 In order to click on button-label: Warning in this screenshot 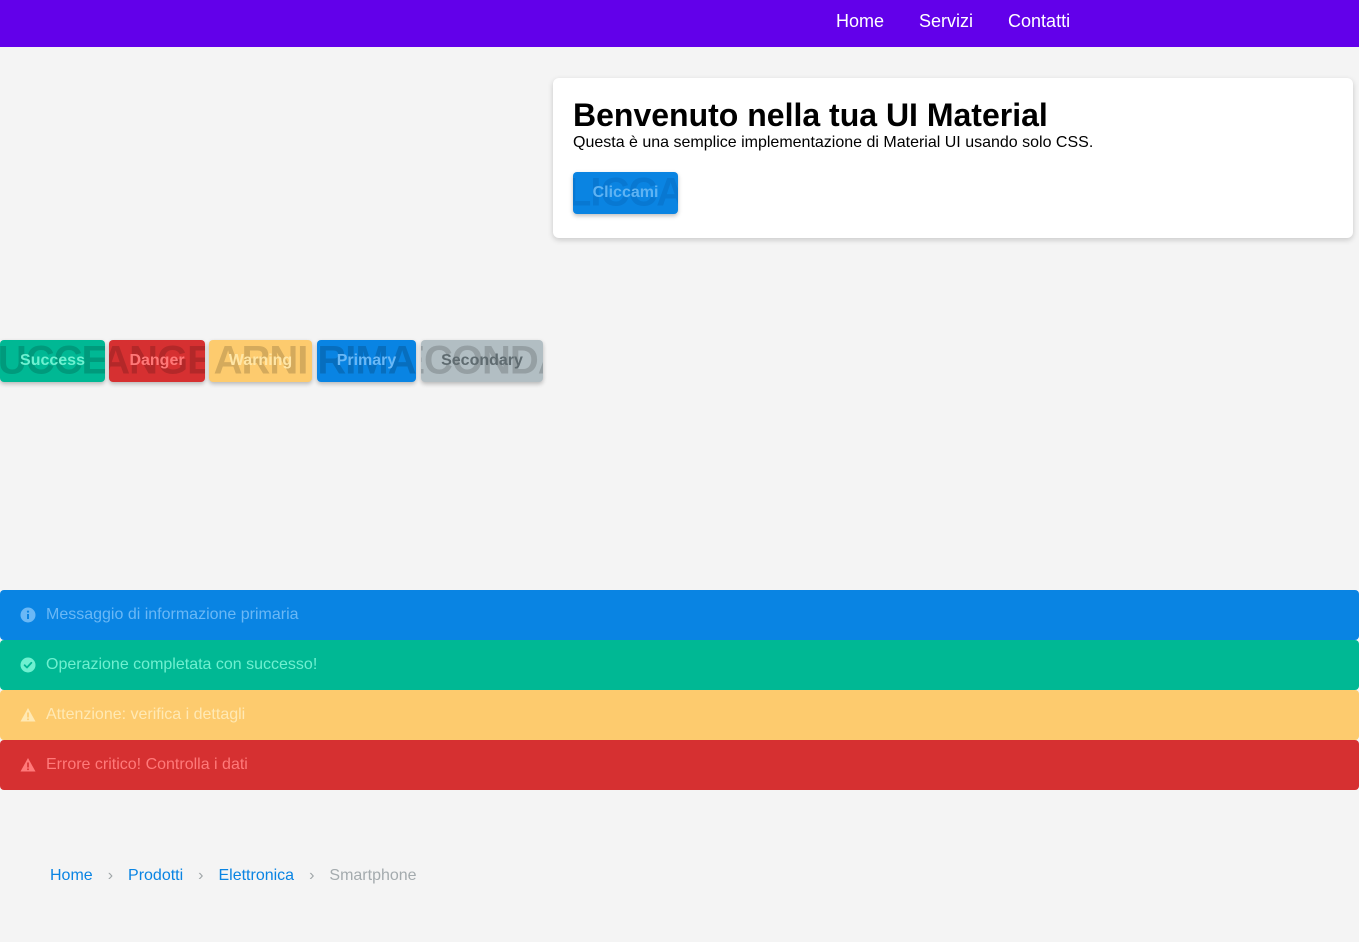, I will do `click(260, 360)`.